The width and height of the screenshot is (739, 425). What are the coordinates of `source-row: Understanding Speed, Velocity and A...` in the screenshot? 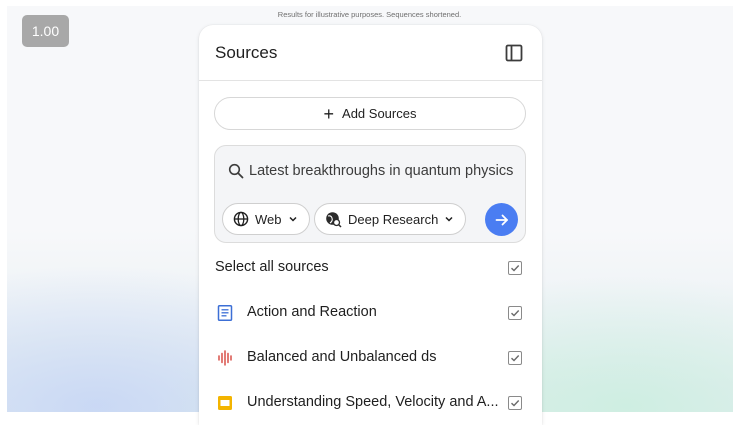 It's located at (370, 403).